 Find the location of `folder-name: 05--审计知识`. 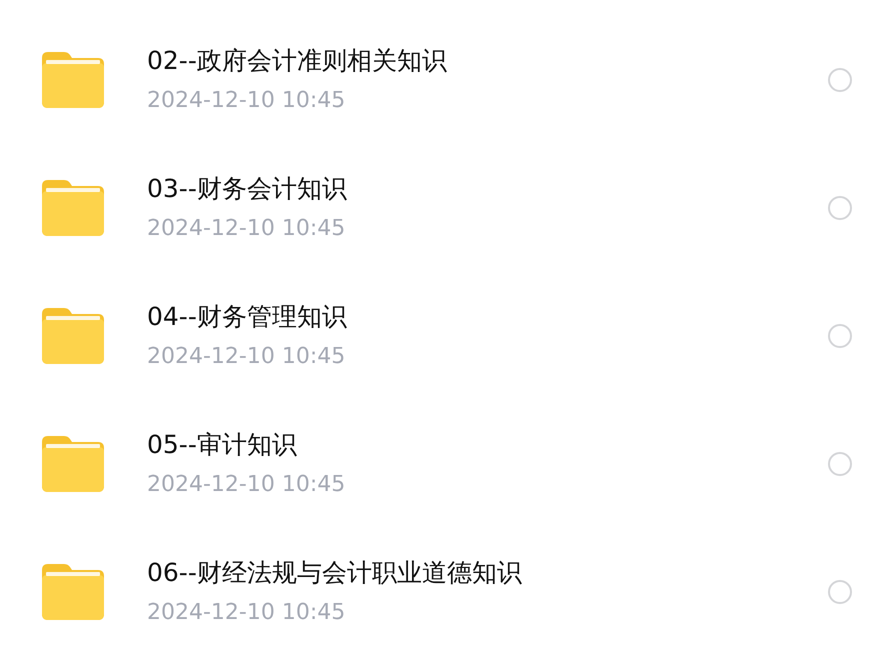

folder-name: 05--审计知识 is located at coordinates (222, 445).